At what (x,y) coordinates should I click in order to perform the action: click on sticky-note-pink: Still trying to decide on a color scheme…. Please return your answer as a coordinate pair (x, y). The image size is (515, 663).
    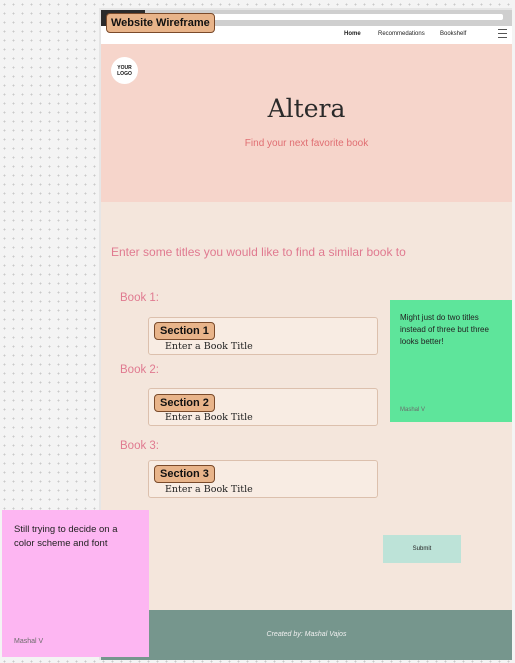
    Looking at the image, I should click on (75, 583).